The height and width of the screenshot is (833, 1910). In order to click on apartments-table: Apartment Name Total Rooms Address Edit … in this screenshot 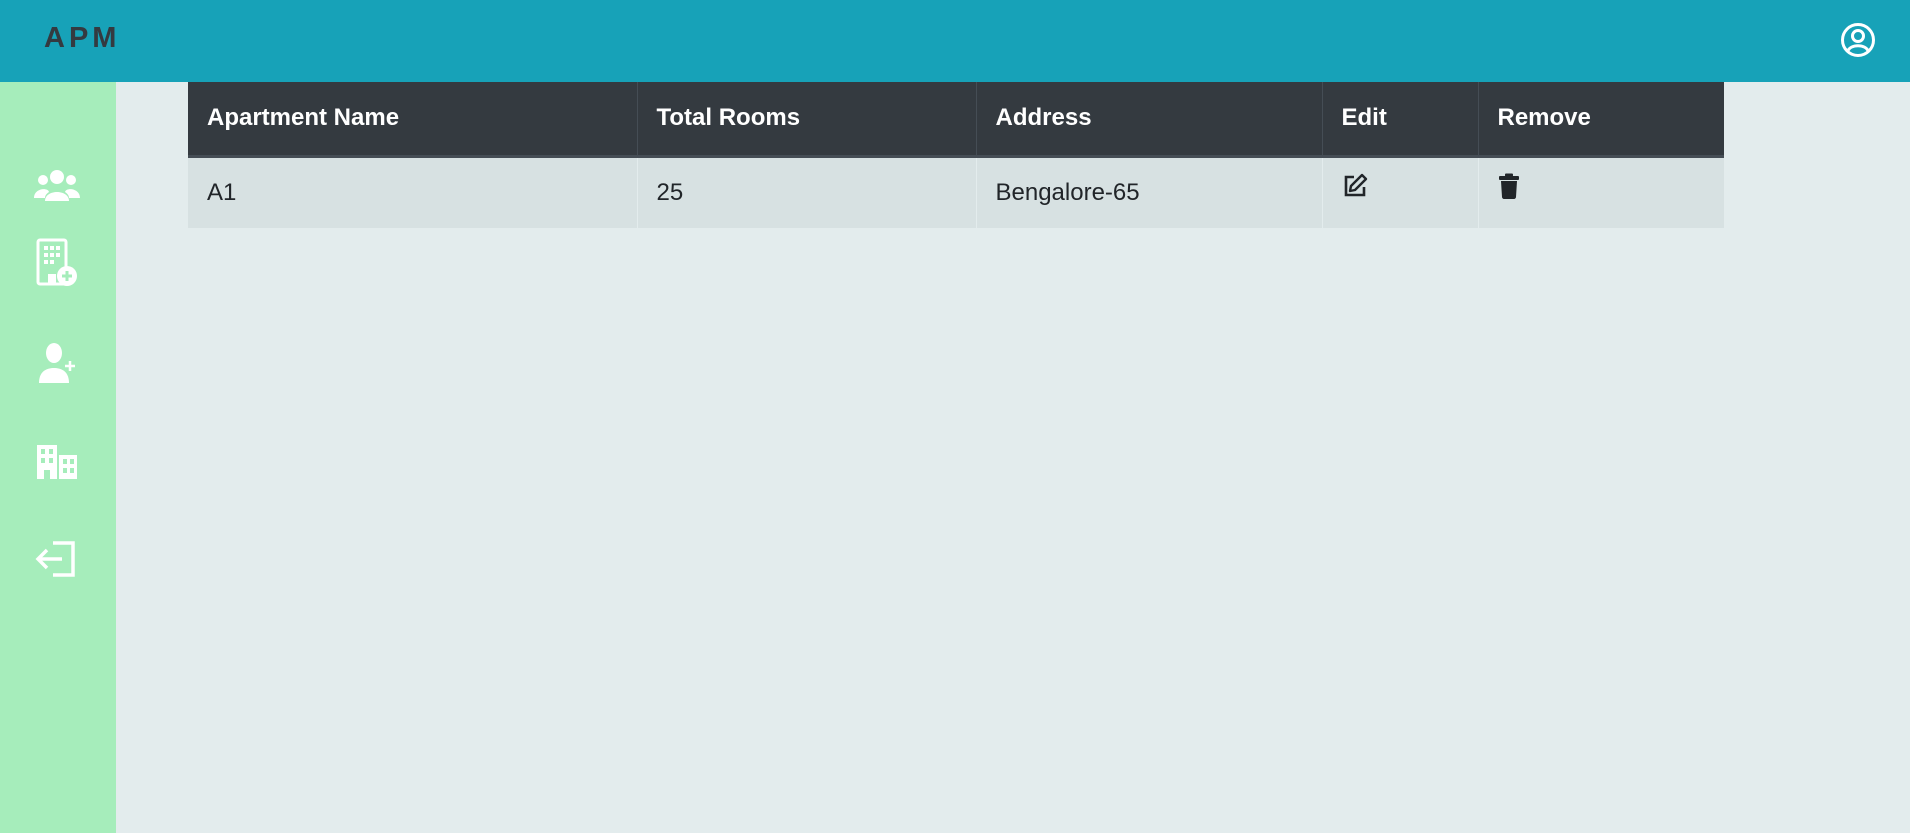, I will do `click(956, 155)`.